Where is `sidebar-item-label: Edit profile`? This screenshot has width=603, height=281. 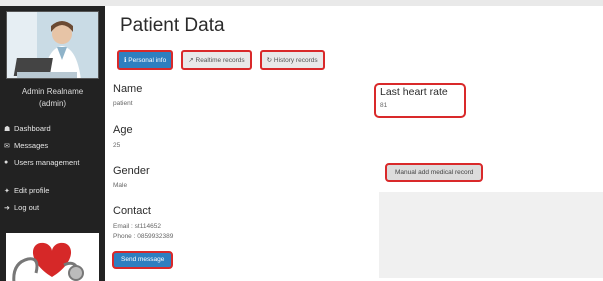
sidebar-item-label: Edit profile is located at coordinates (32, 190).